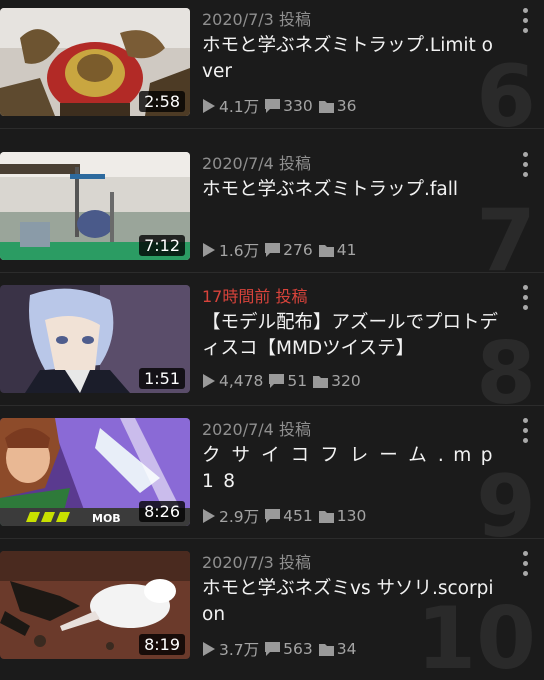 The image size is (544, 680). Describe the element at coordinates (239, 650) in the screenshot. I see `view-count-value: 3.7万` at that location.